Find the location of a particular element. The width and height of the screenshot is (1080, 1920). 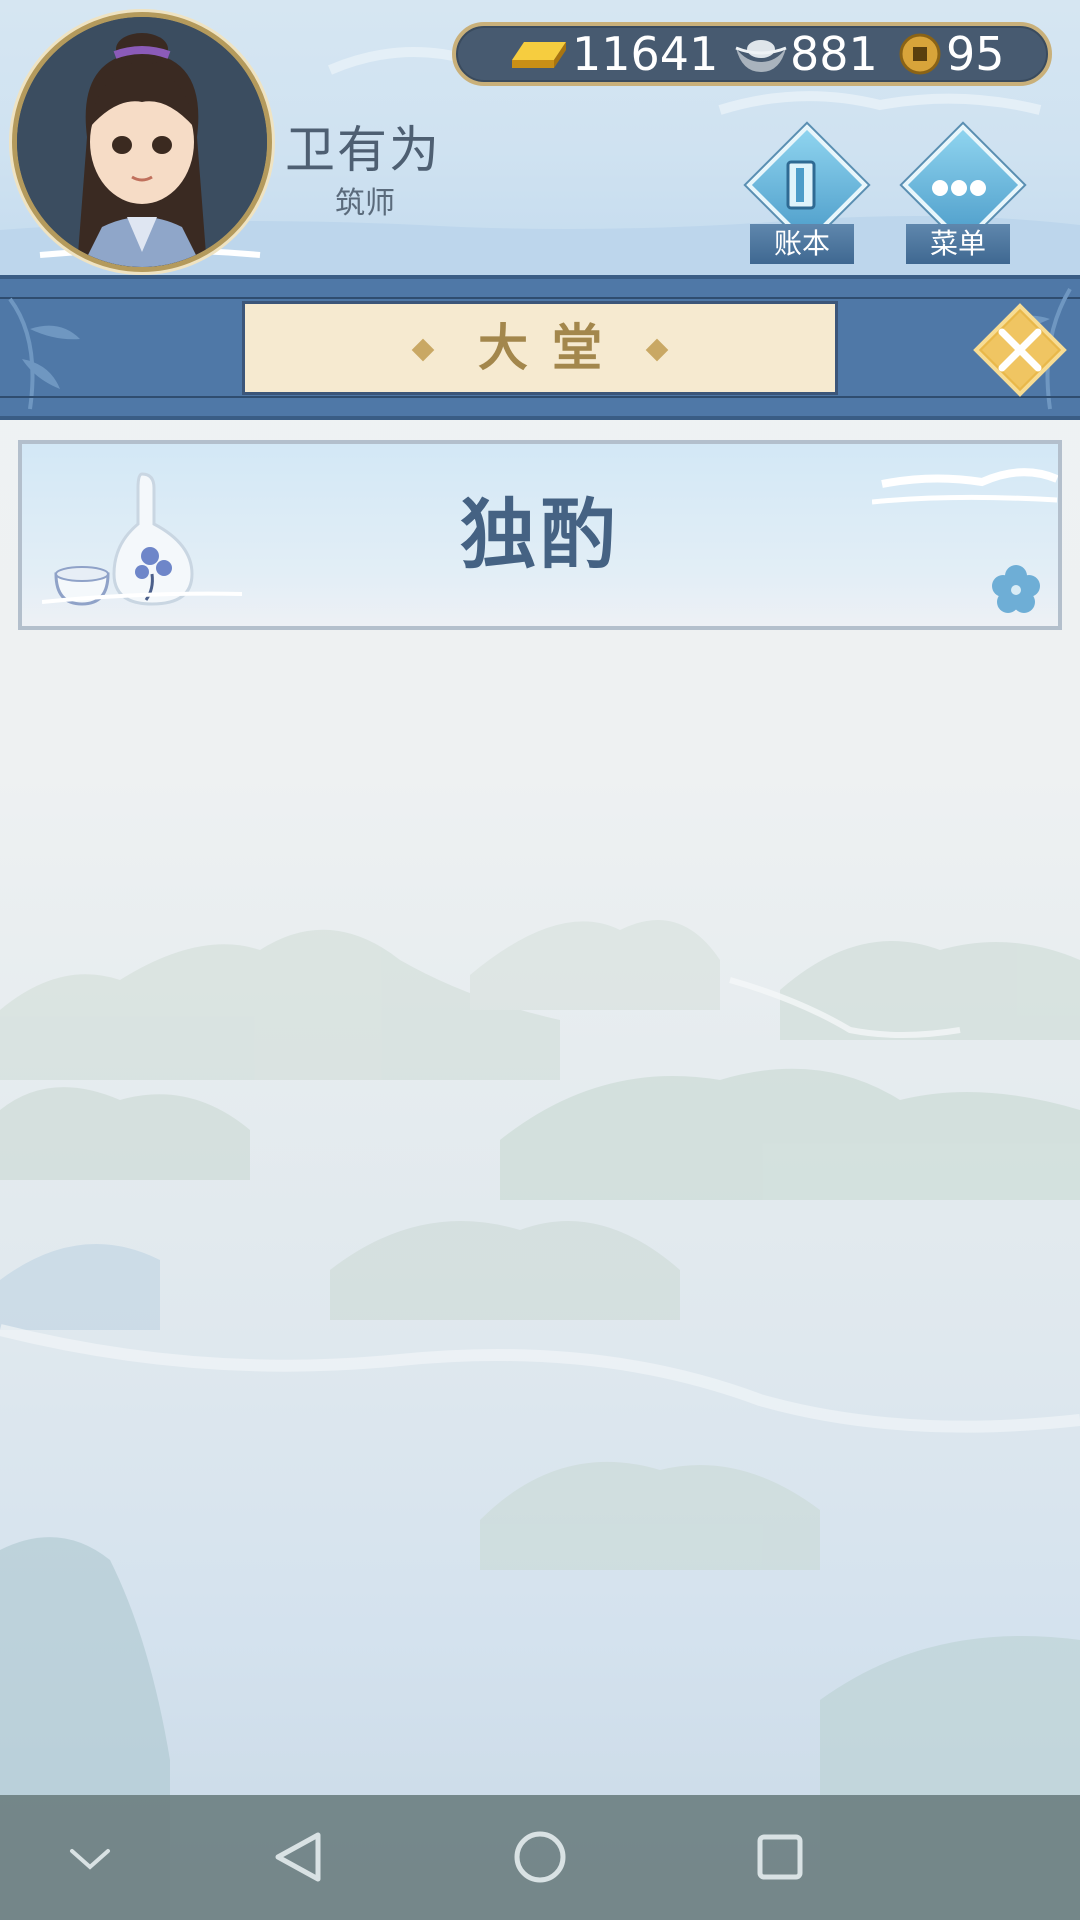

list-item: 独酌 is located at coordinates (540, 535).